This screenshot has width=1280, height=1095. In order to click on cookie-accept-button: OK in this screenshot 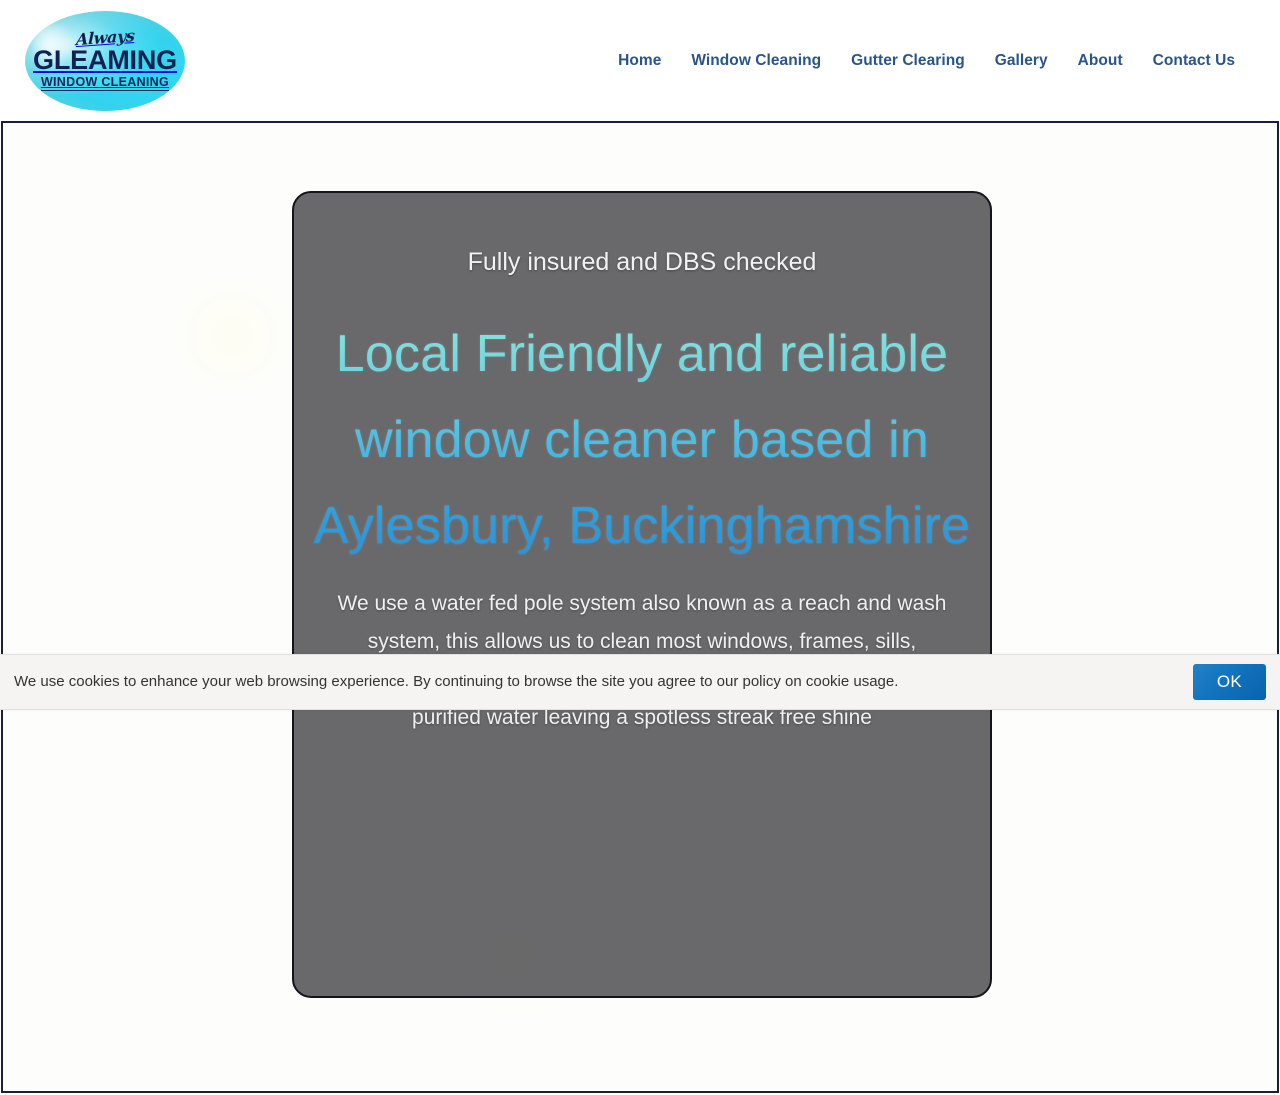, I will do `click(1229, 682)`.